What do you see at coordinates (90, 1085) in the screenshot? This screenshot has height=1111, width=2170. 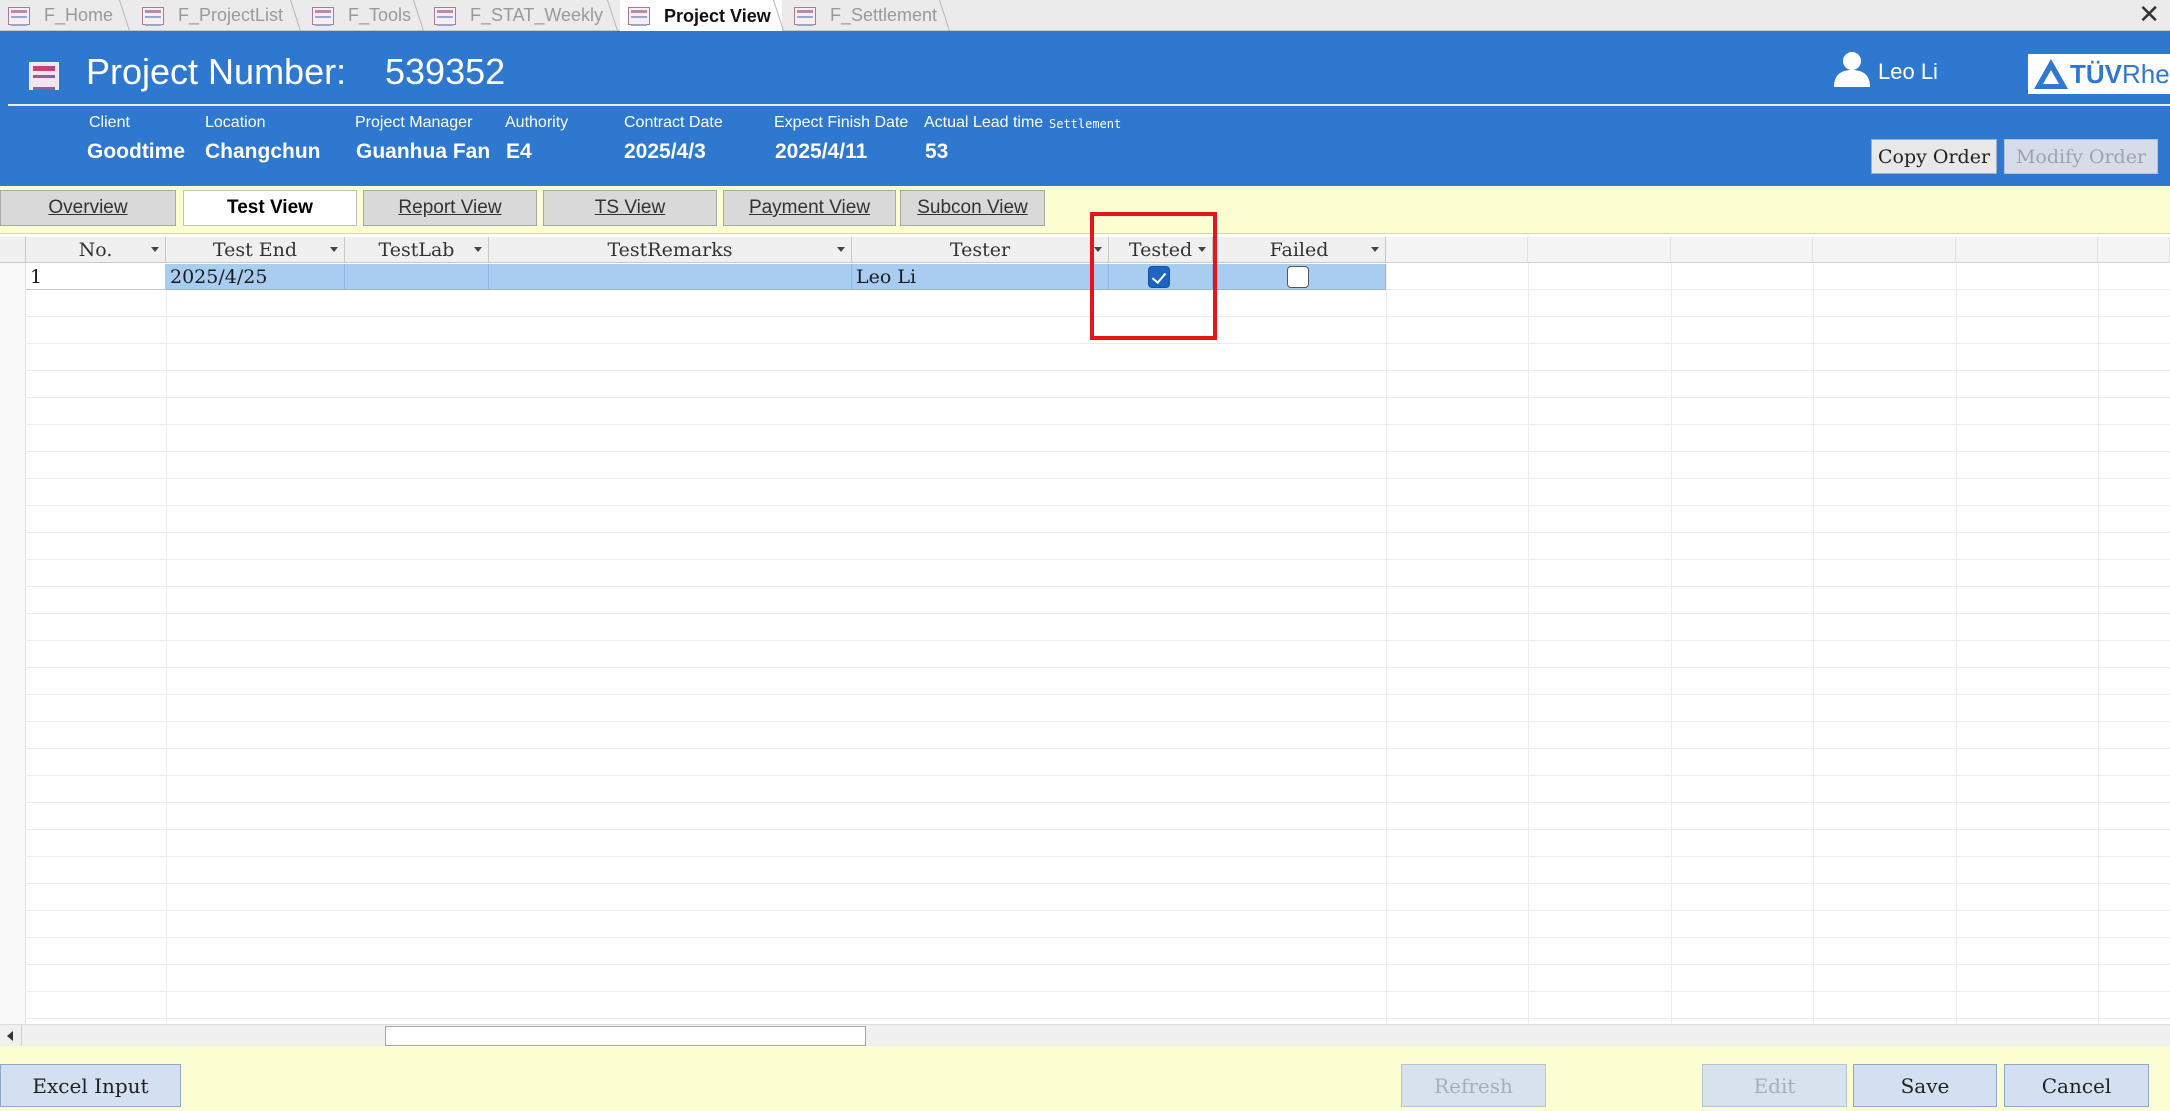 I see `excel-input-button: Excel Input` at bounding box center [90, 1085].